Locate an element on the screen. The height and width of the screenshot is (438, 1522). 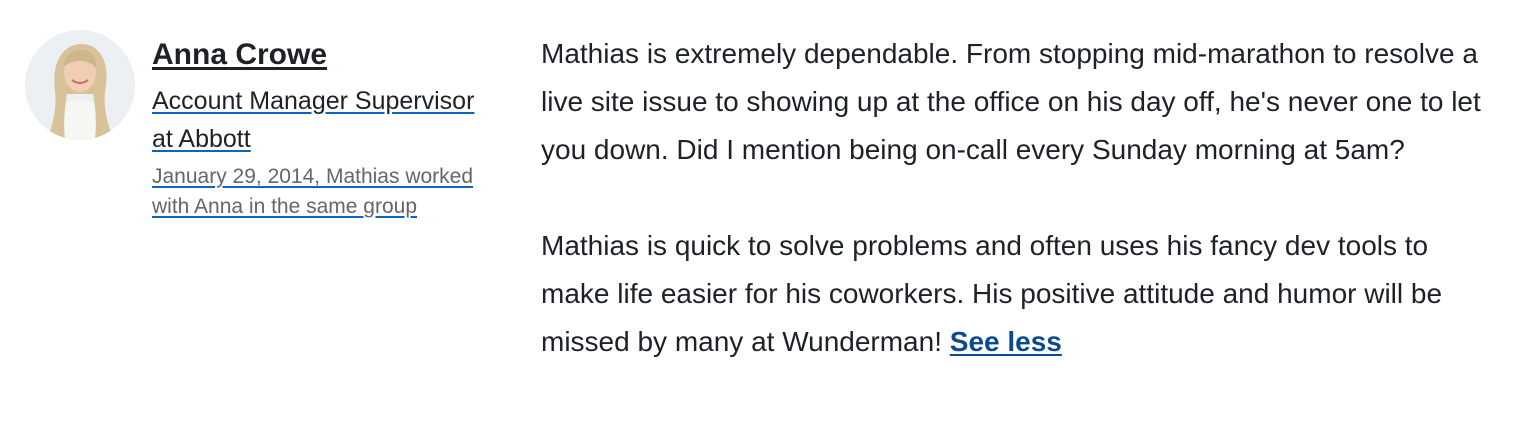
avatar is located at coordinates (80, 85).